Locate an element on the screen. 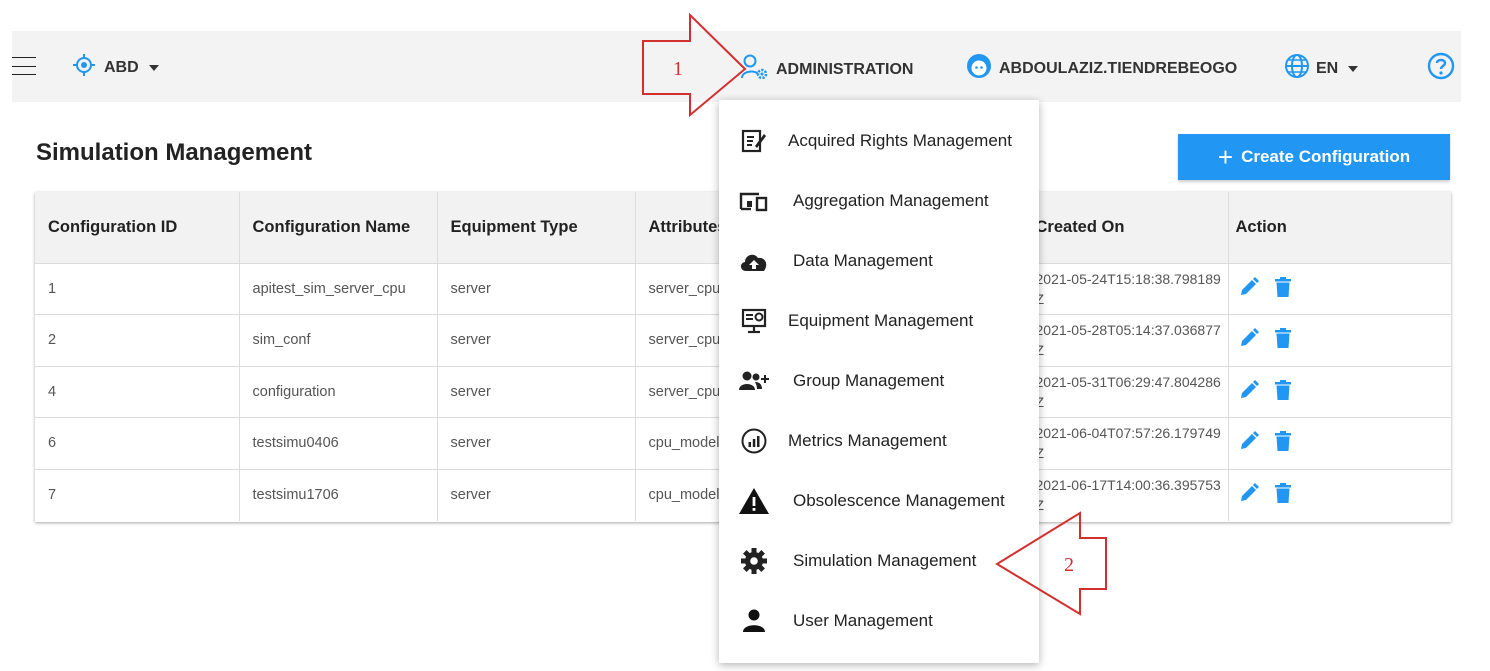 This screenshot has width=1490, height=671. menu-item-label: Equipment Management is located at coordinates (881, 320).